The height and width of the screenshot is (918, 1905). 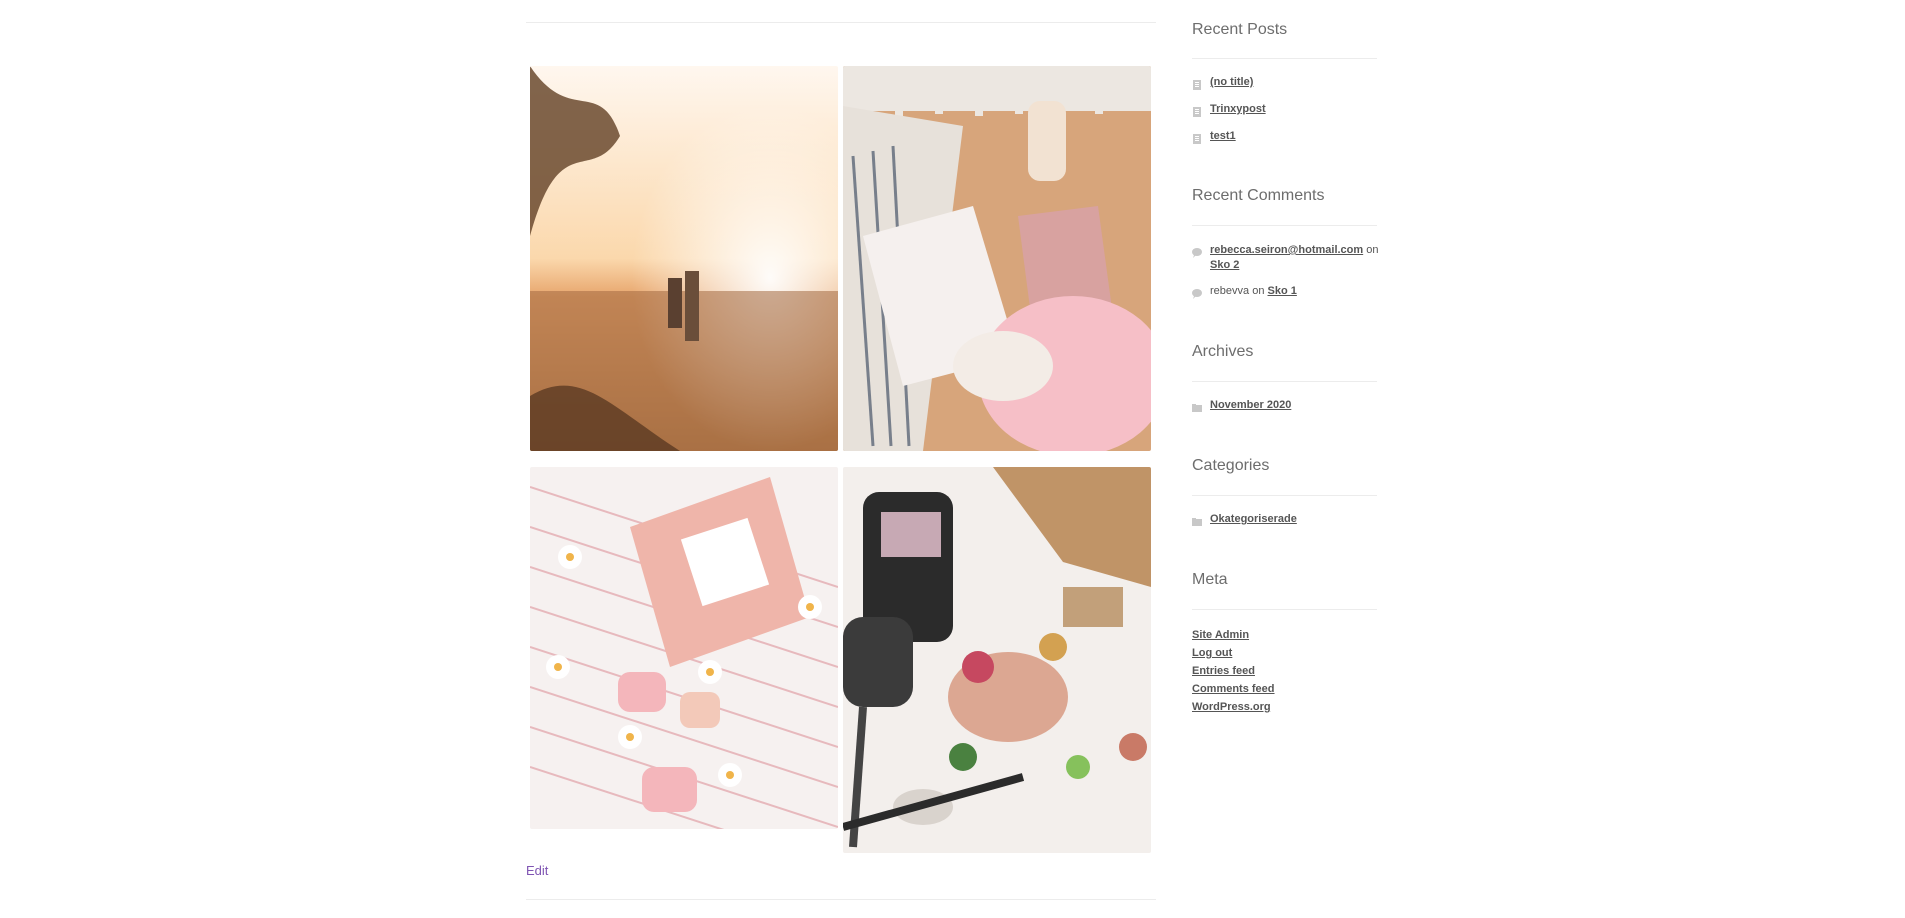 What do you see at coordinates (1223, 351) in the screenshot?
I see `archives-title: Archives` at bounding box center [1223, 351].